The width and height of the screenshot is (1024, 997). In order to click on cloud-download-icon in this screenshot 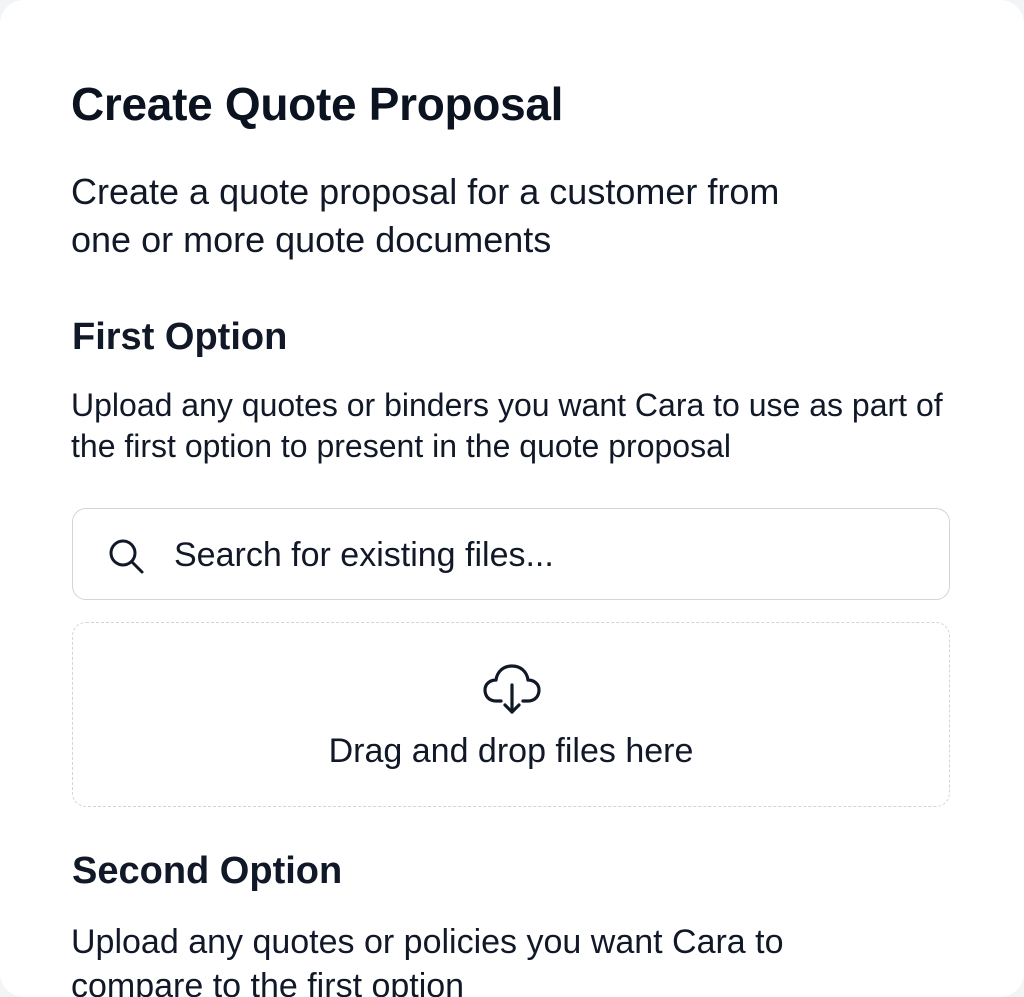, I will do `click(512, 689)`.